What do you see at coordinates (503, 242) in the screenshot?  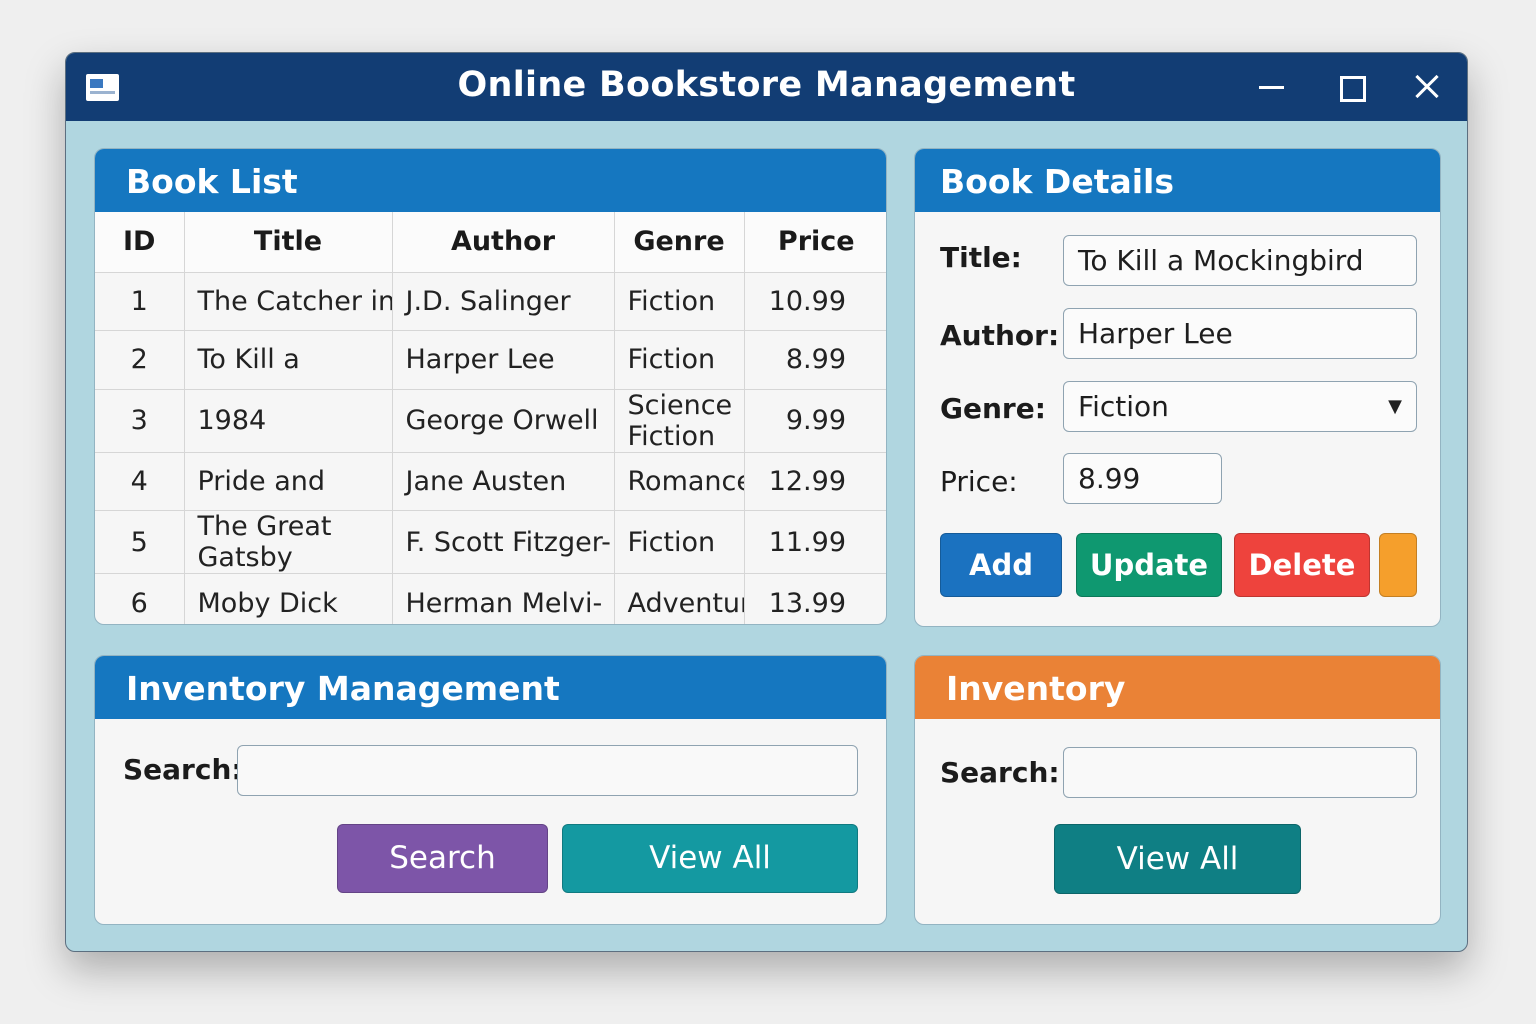 I see `column-header-author: Author` at bounding box center [503, 242].